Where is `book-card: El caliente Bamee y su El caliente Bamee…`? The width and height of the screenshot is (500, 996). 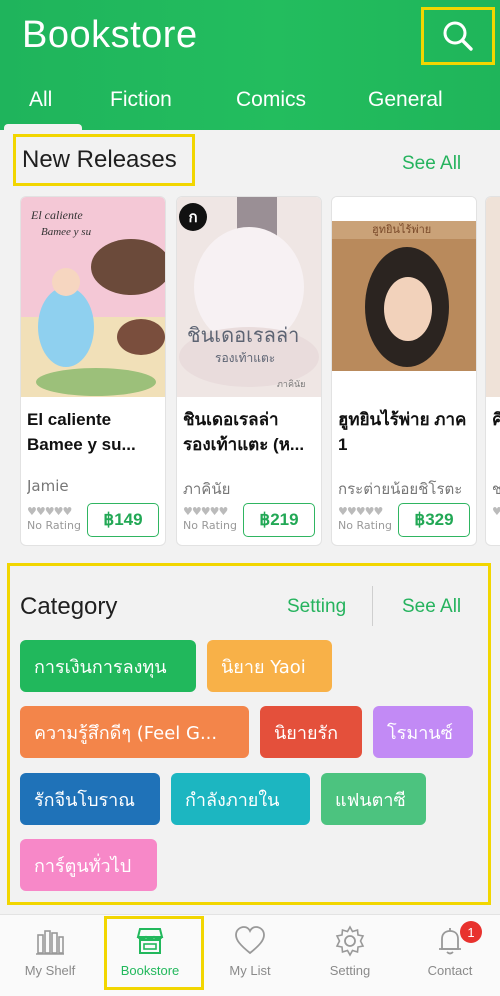
book-card: El caliente Bamee y su El caliente Bamee… is located at coordinates (93, 371).